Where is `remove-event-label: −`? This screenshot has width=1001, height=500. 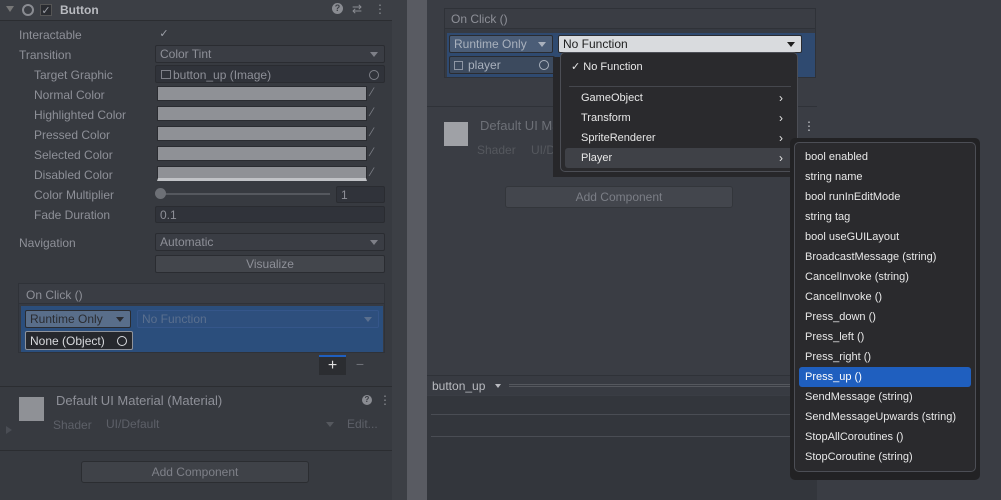
remove-event-label: − is located at coordinates (360, 364).